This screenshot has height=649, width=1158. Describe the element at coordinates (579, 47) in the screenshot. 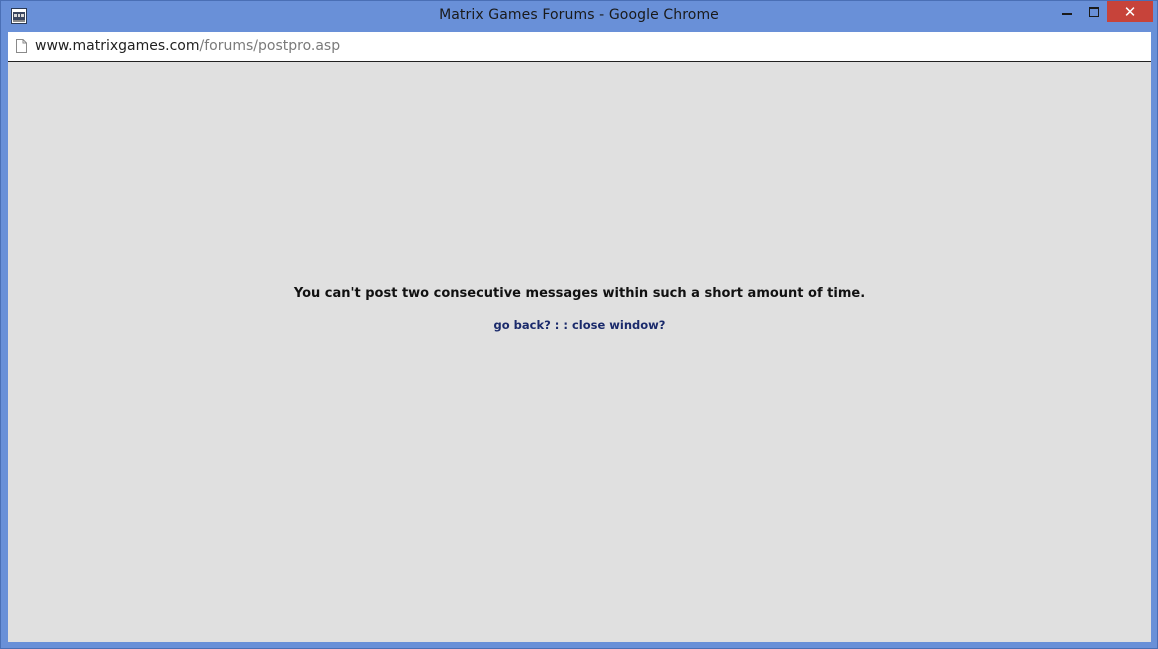

I see `address-bar: www.matrixgames.com/forums/postpro.asp` at that location.